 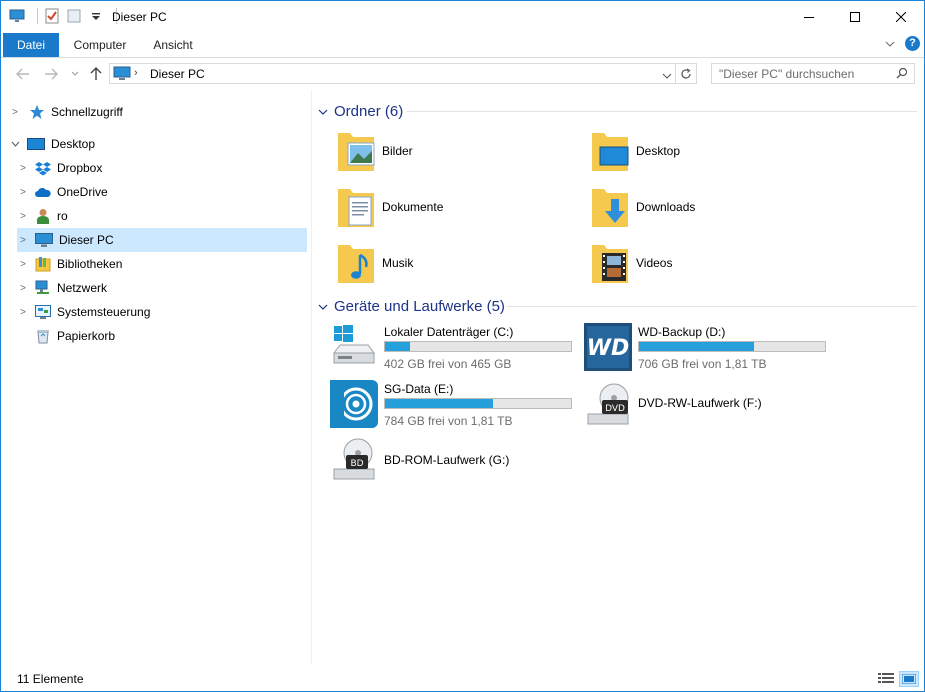 I want to click on tiles-view-button, so click(x=909, y=679).